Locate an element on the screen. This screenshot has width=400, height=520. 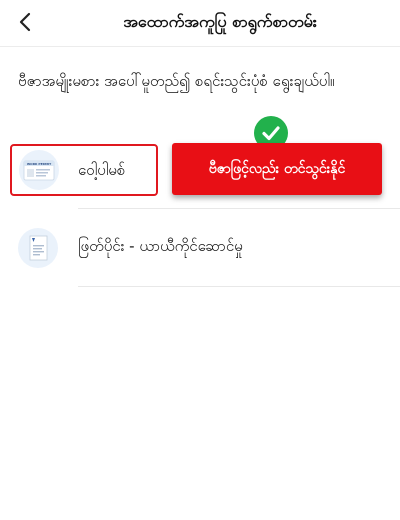
option-receipt-holding: ဖြတ်ပိုင်း - ယာယီကိုင်ဆောင်မှု is located at coordinates (200, 248).